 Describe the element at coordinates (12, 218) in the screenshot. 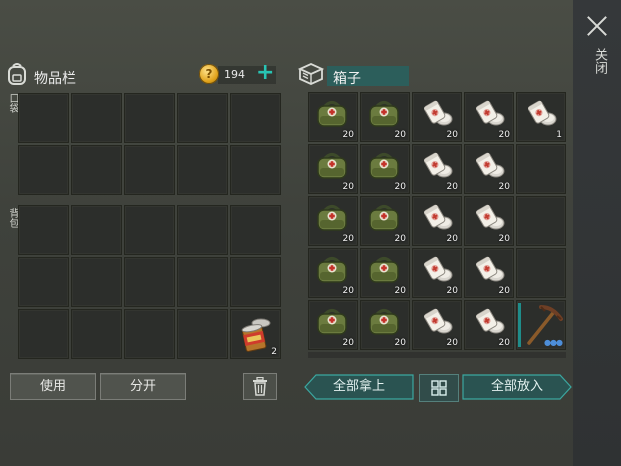

I see `backpack-label: 背包` at that location.